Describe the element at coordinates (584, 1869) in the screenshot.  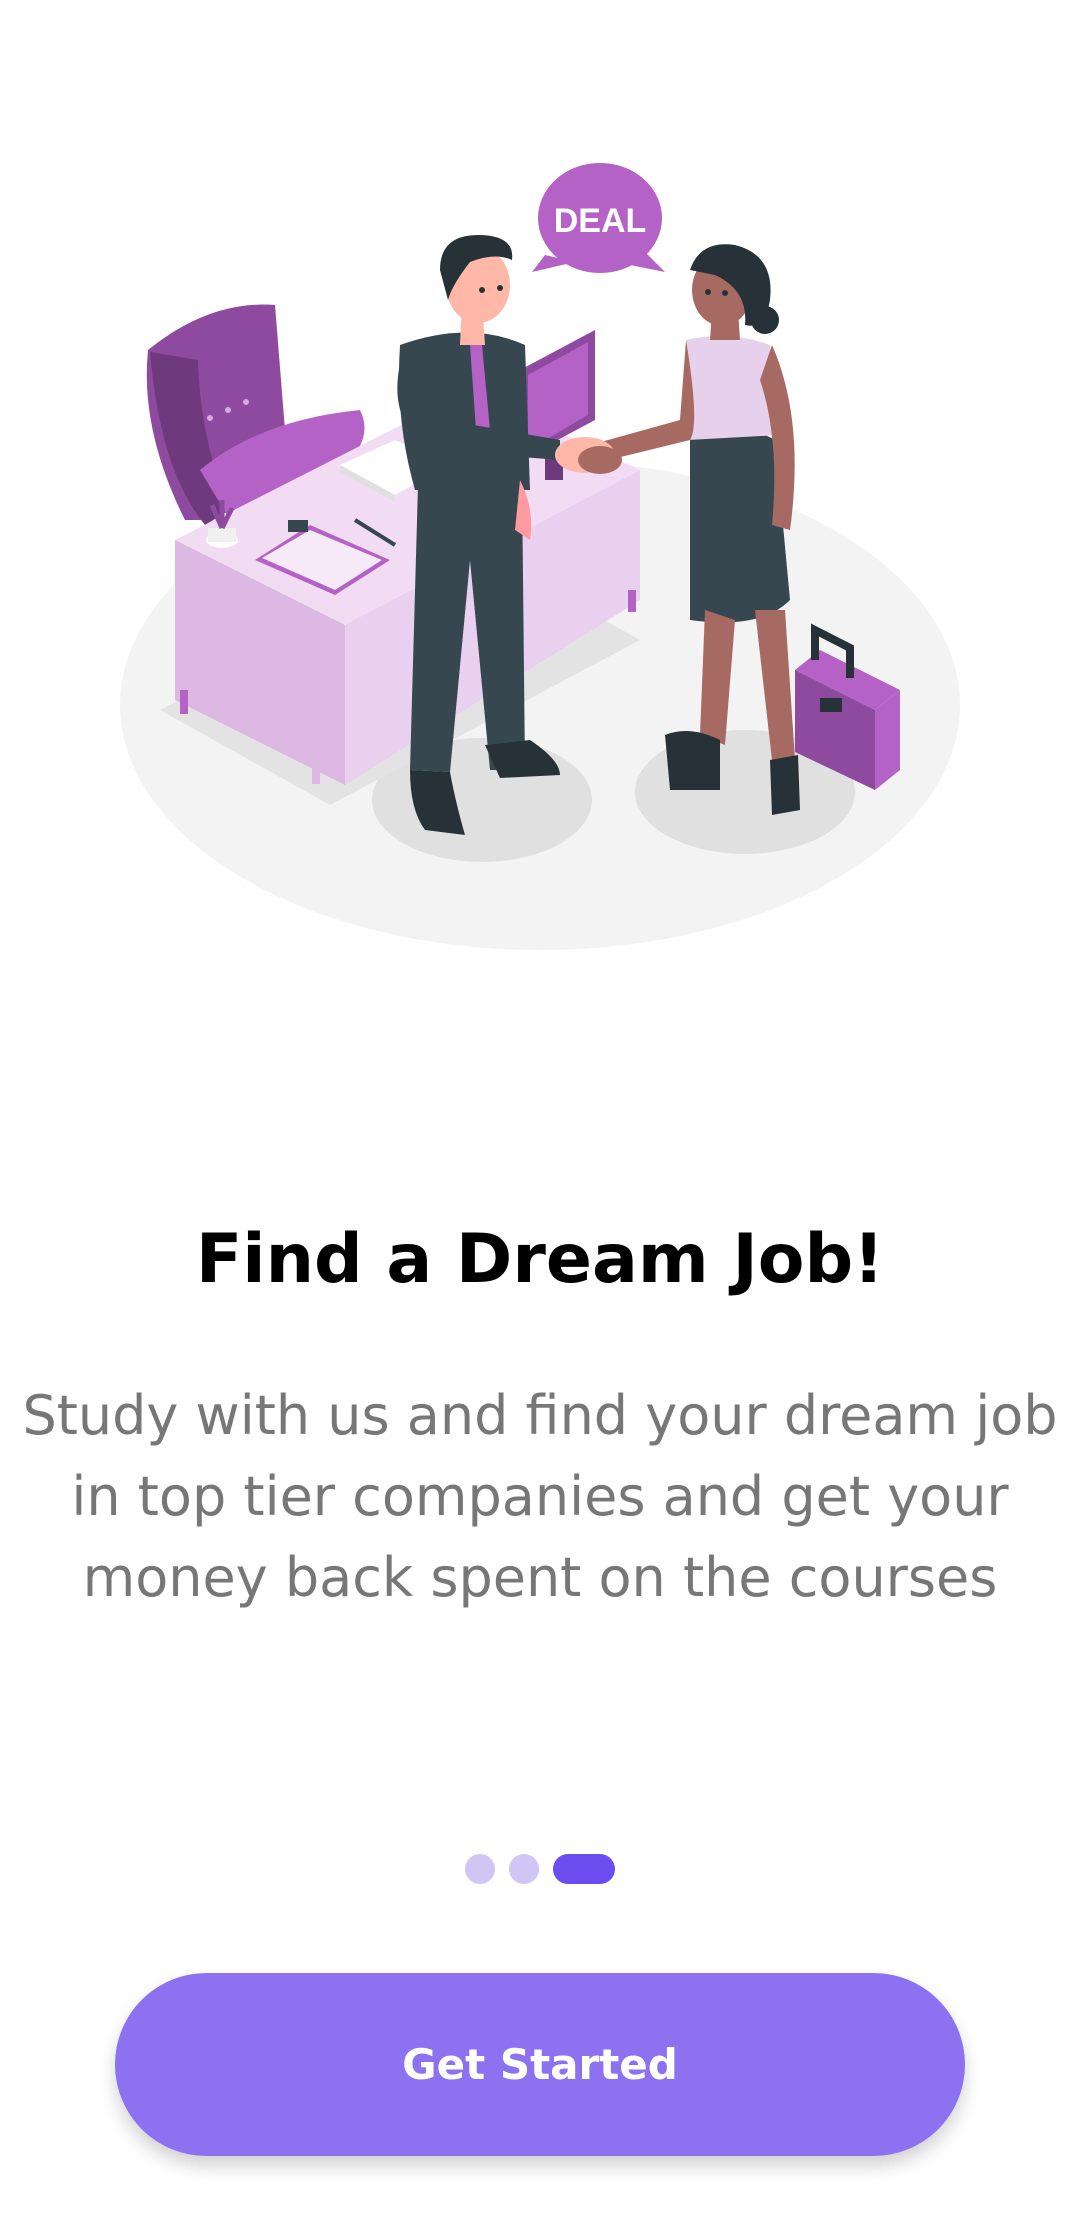
I see `page-dot-3-active` at that location.